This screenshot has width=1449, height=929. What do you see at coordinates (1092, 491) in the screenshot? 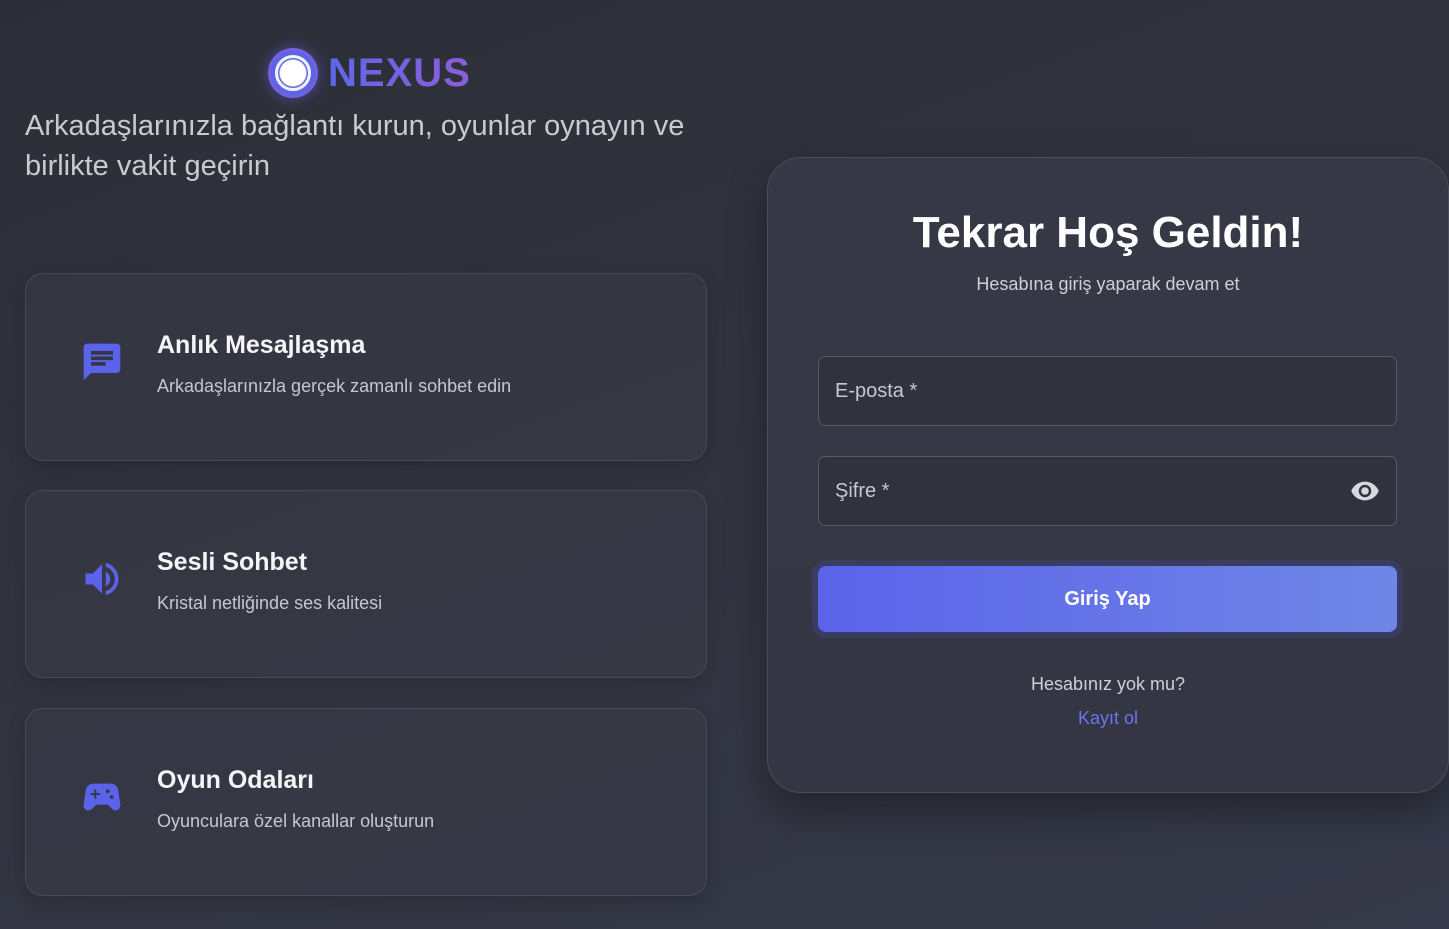
I see `password-input` at bounding box center [1092, 491].